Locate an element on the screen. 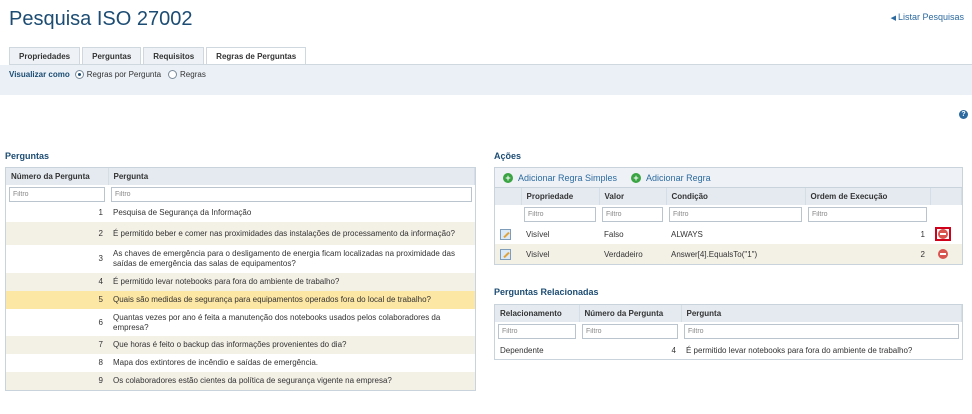  question-number: 2 is located at coordinates (57, 233).